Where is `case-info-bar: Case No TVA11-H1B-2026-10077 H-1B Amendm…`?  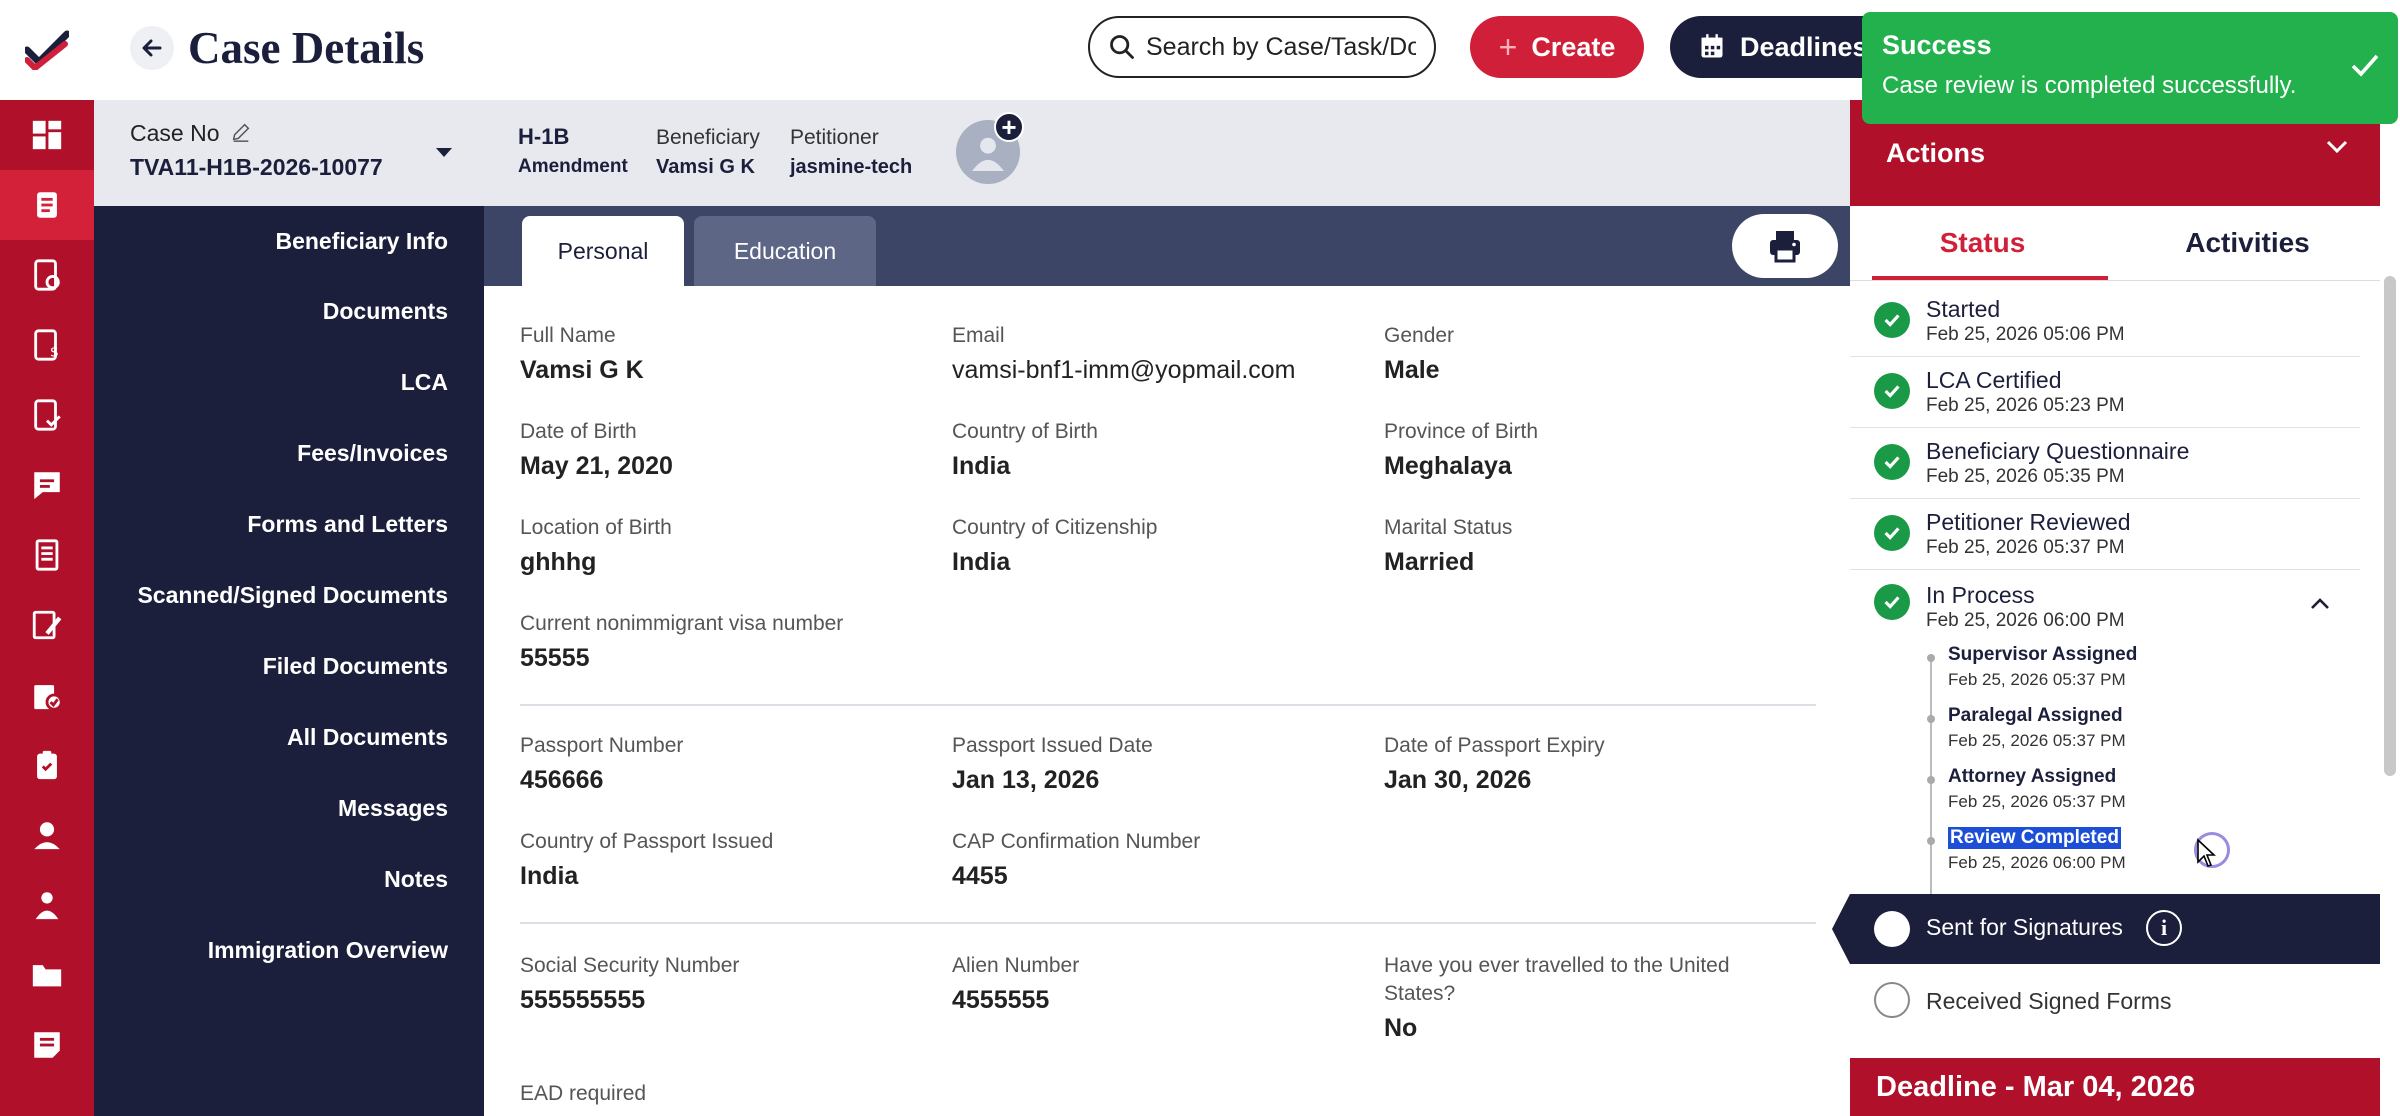
case-info-bar: Case No TVA11-H1B-2026-10077 H-1B Amendm… is located at coordinates (972, 153).